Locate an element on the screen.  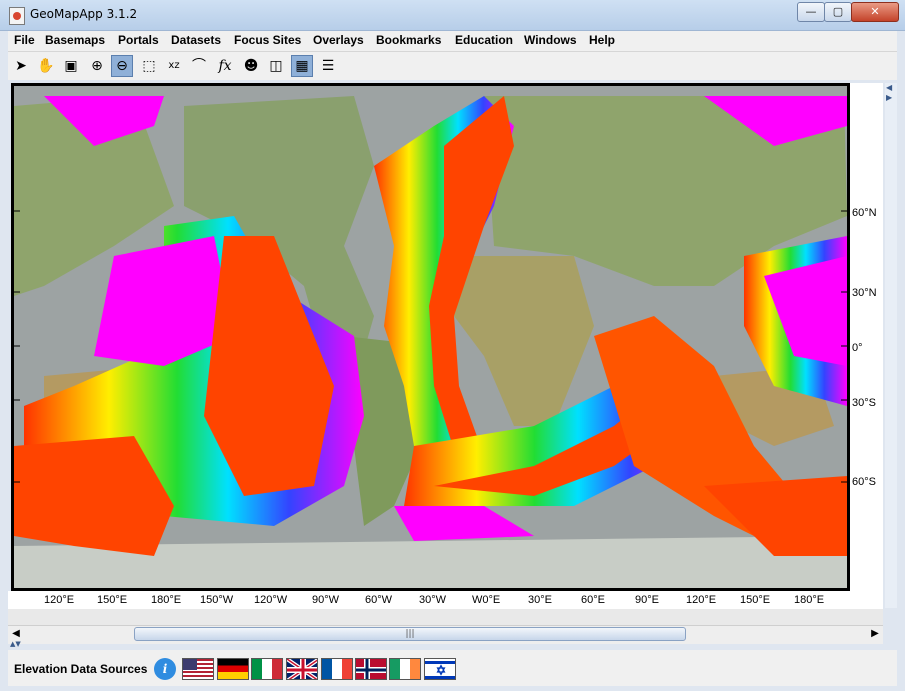
layer-icon: ◫ is located at coordinates (276, 66).